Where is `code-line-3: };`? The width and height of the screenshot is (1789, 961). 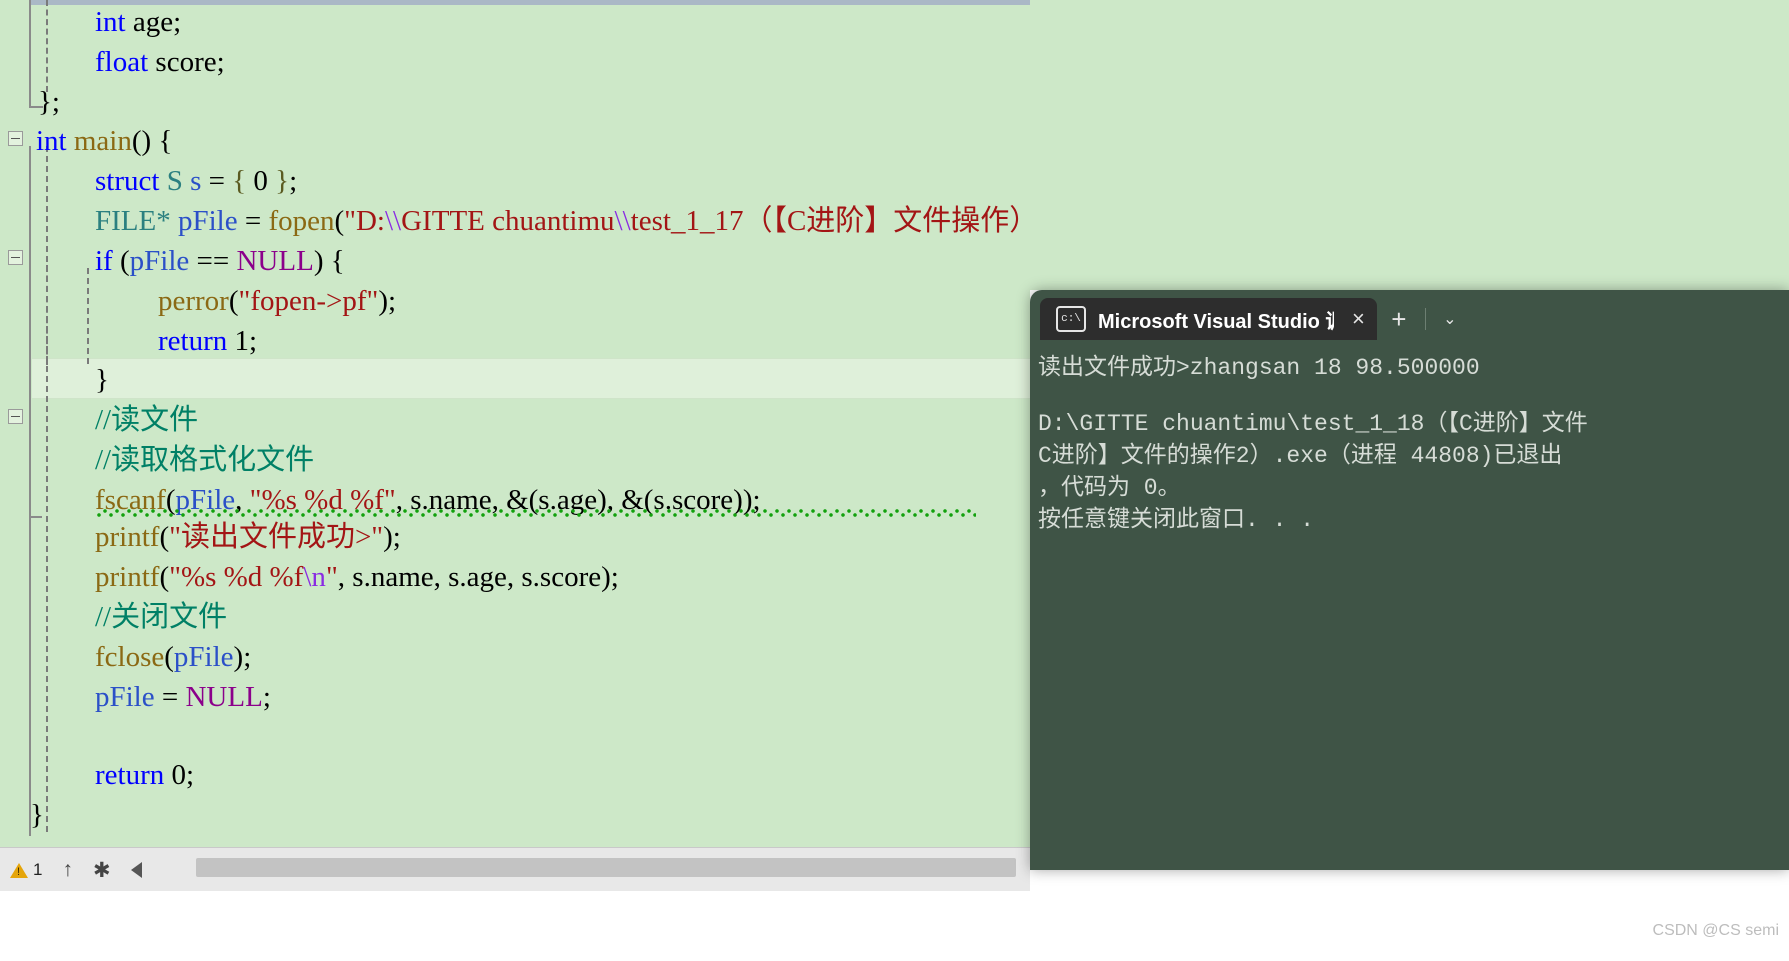 code-line-3: }; is located at coordinates (49, 102).